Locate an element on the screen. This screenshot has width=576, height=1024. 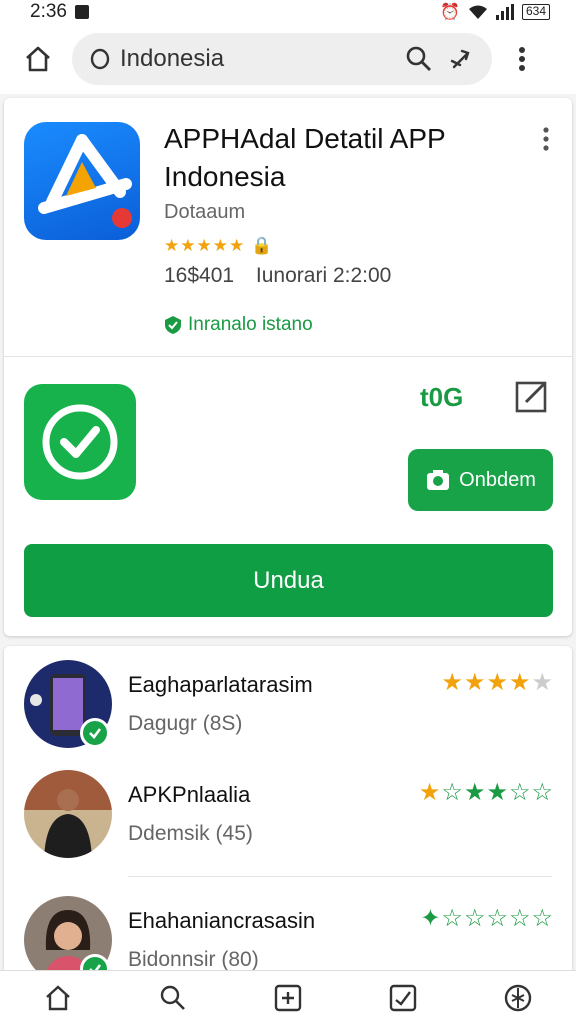
status-time: 2:36 is located at coordinates (48, 11).